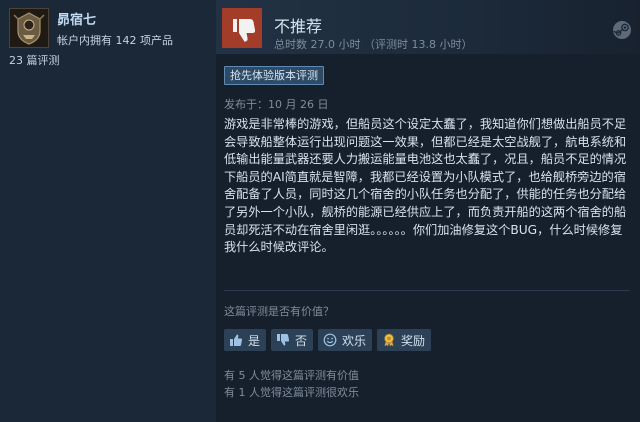  Describe the element at coordinates (428, 27) in the screenshot. I see `review-header: 不推荐 总时数 27.0 小时 （评测时 13.8 小时）` at that location.